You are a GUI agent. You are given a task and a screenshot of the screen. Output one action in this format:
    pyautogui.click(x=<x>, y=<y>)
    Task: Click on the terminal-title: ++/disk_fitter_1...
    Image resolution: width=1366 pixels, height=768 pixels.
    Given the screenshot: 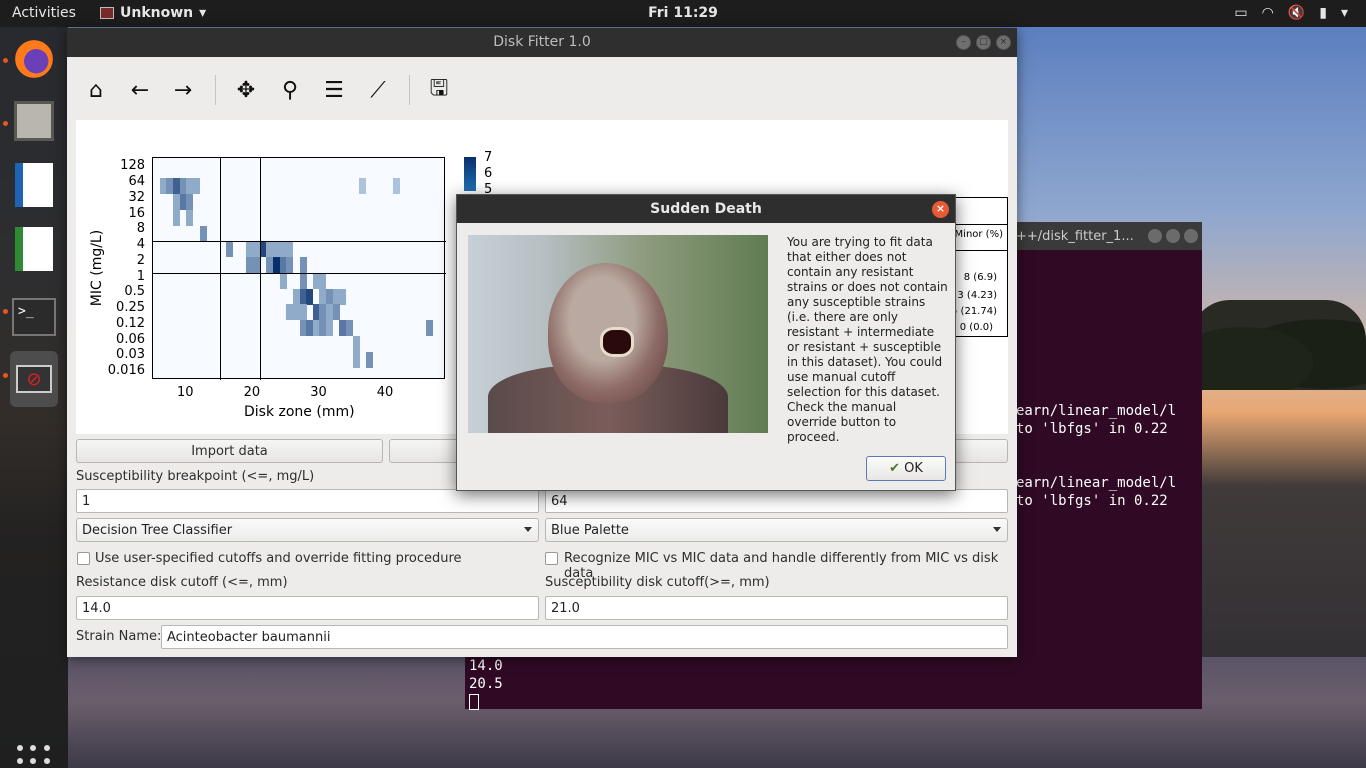 What is the action you would take?
    pyautogui.click(x=1075, y=236)
    